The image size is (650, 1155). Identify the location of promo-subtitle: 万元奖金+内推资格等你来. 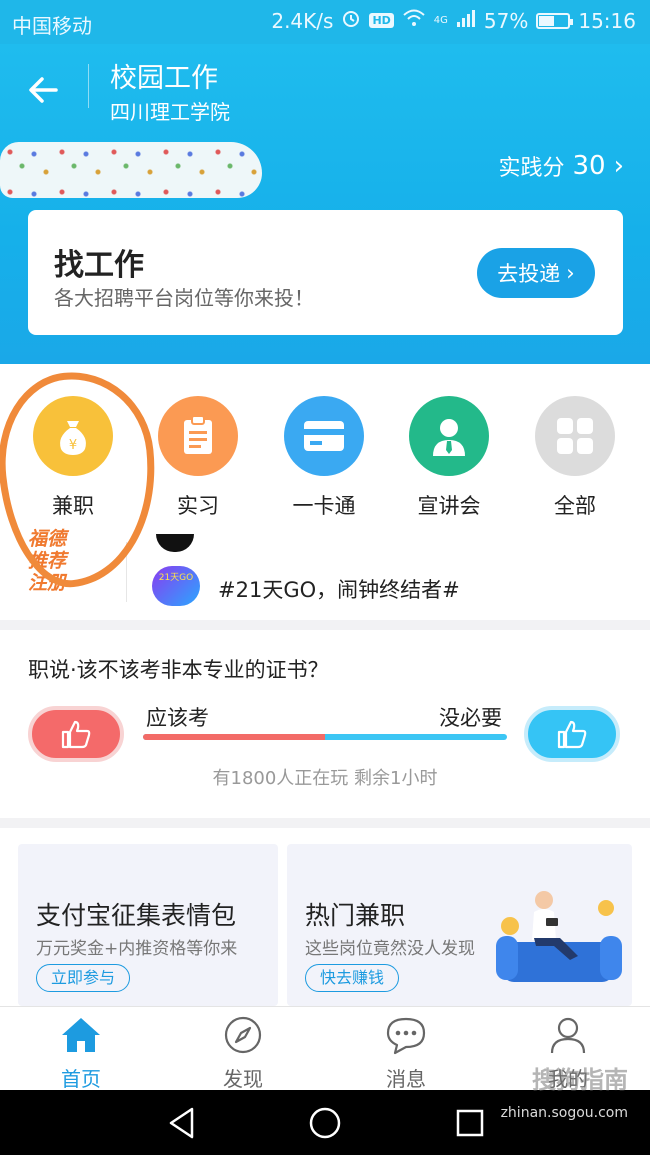
(137, 949).